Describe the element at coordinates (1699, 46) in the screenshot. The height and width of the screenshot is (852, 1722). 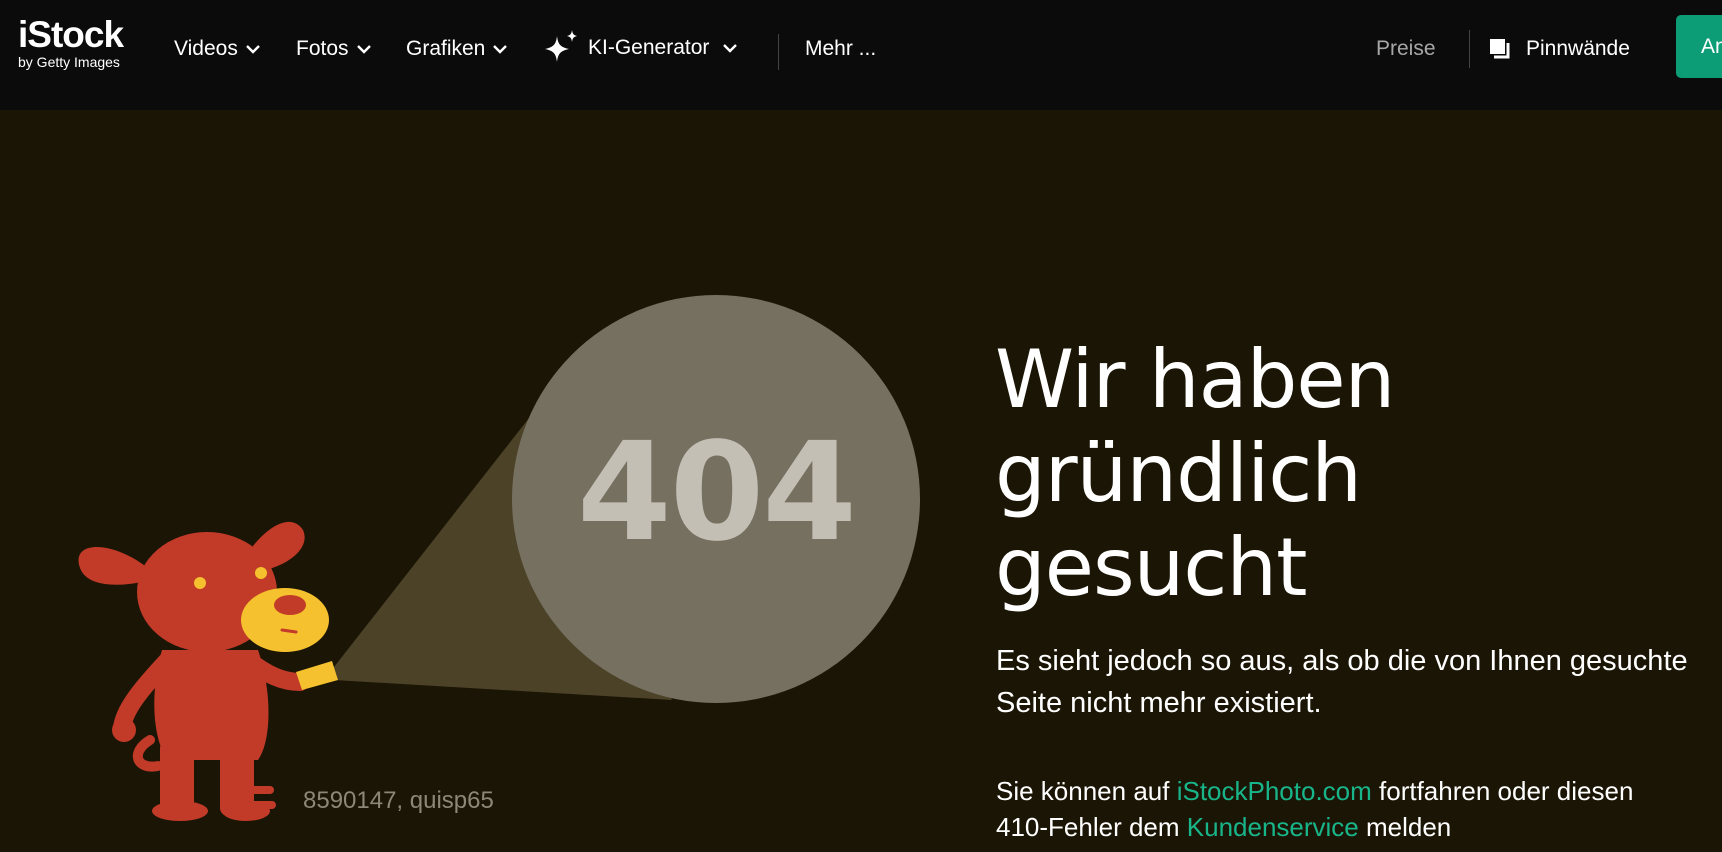
I see `sign-in-button: Anmelden` at that location.